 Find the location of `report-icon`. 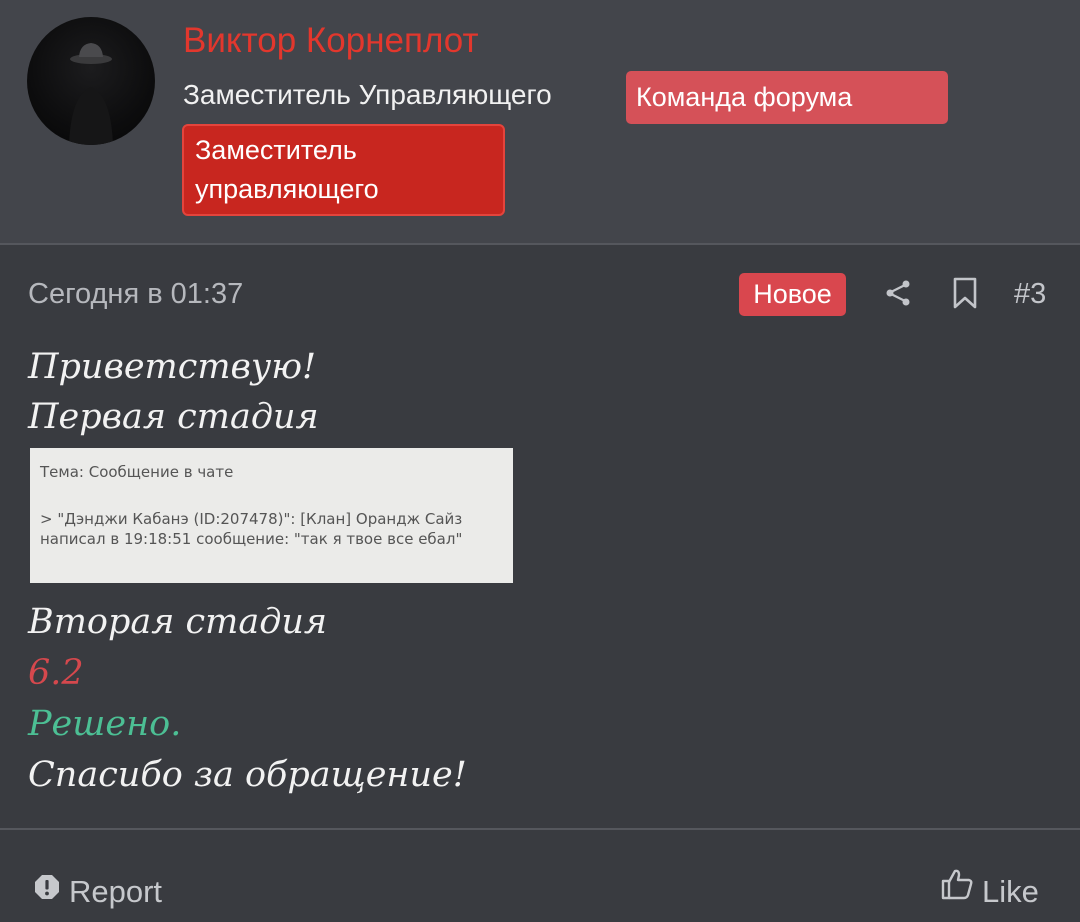

report-icon is located at coordinates (47, 891).